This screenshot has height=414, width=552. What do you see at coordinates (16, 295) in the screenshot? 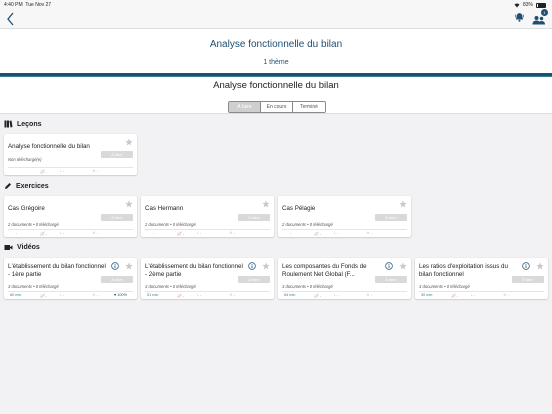
I see `video-duration: 60 min` at bounding box center [16, 295].